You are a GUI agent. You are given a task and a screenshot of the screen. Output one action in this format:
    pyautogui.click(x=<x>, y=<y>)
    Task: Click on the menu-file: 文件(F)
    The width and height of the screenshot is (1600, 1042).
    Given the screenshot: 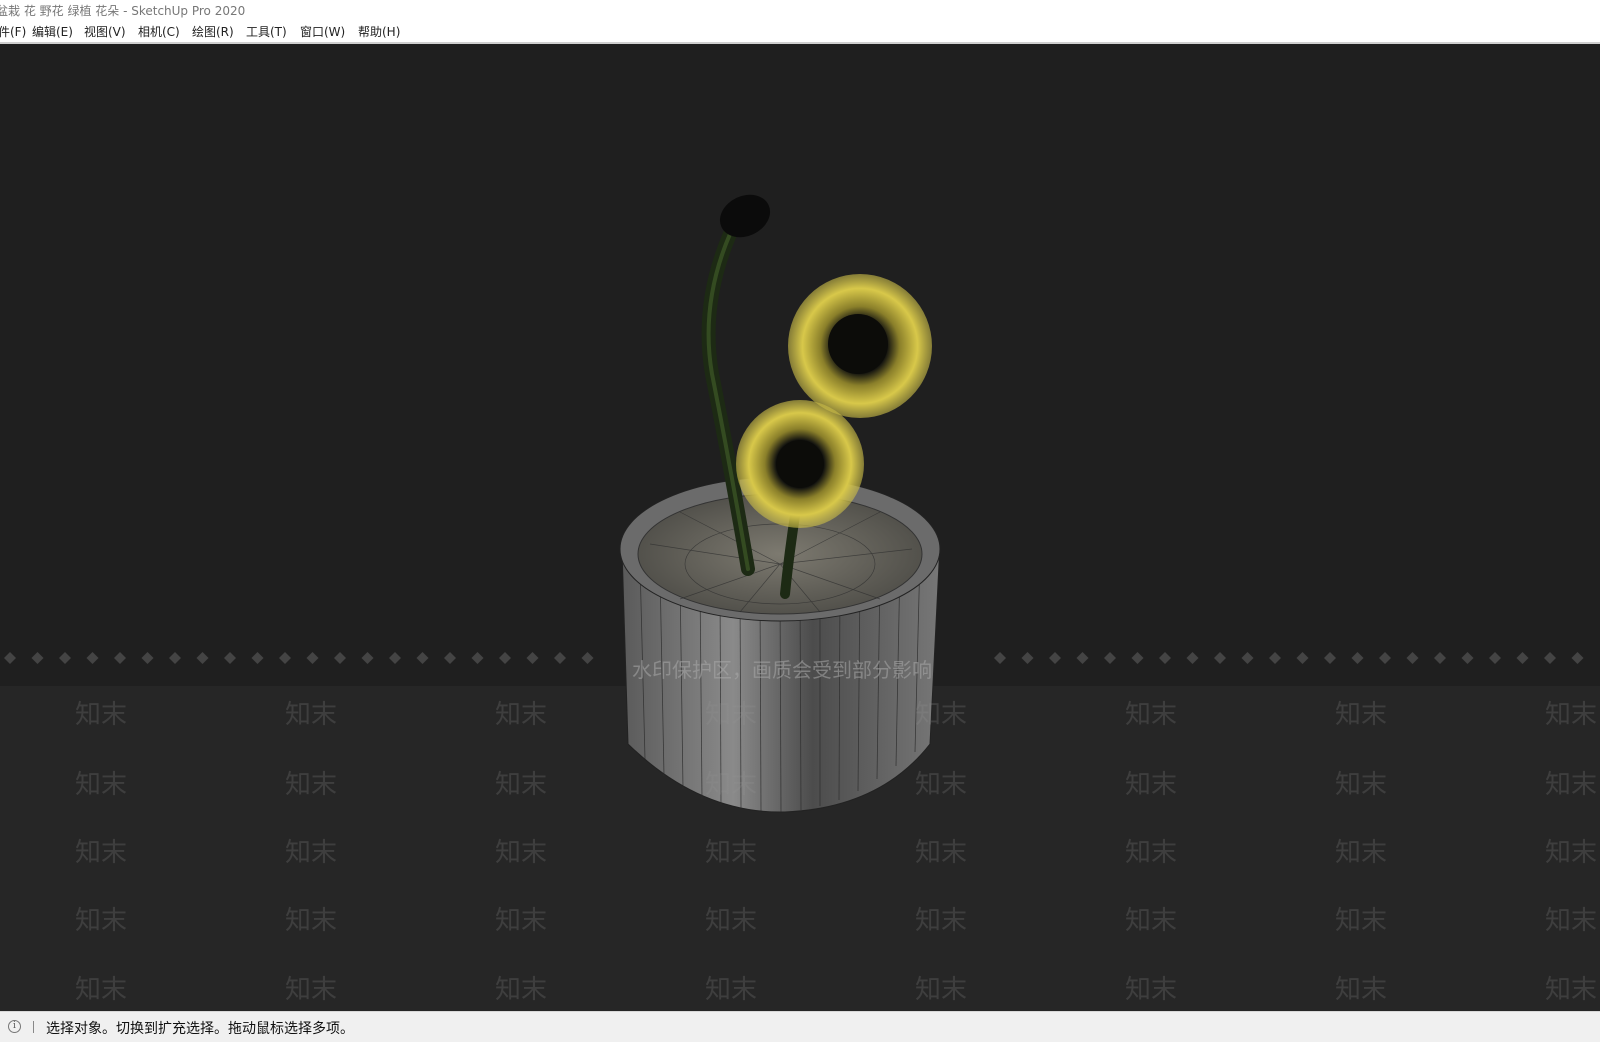 What is the action you would take?
    pyautogui.click(x=13, y=32)
    